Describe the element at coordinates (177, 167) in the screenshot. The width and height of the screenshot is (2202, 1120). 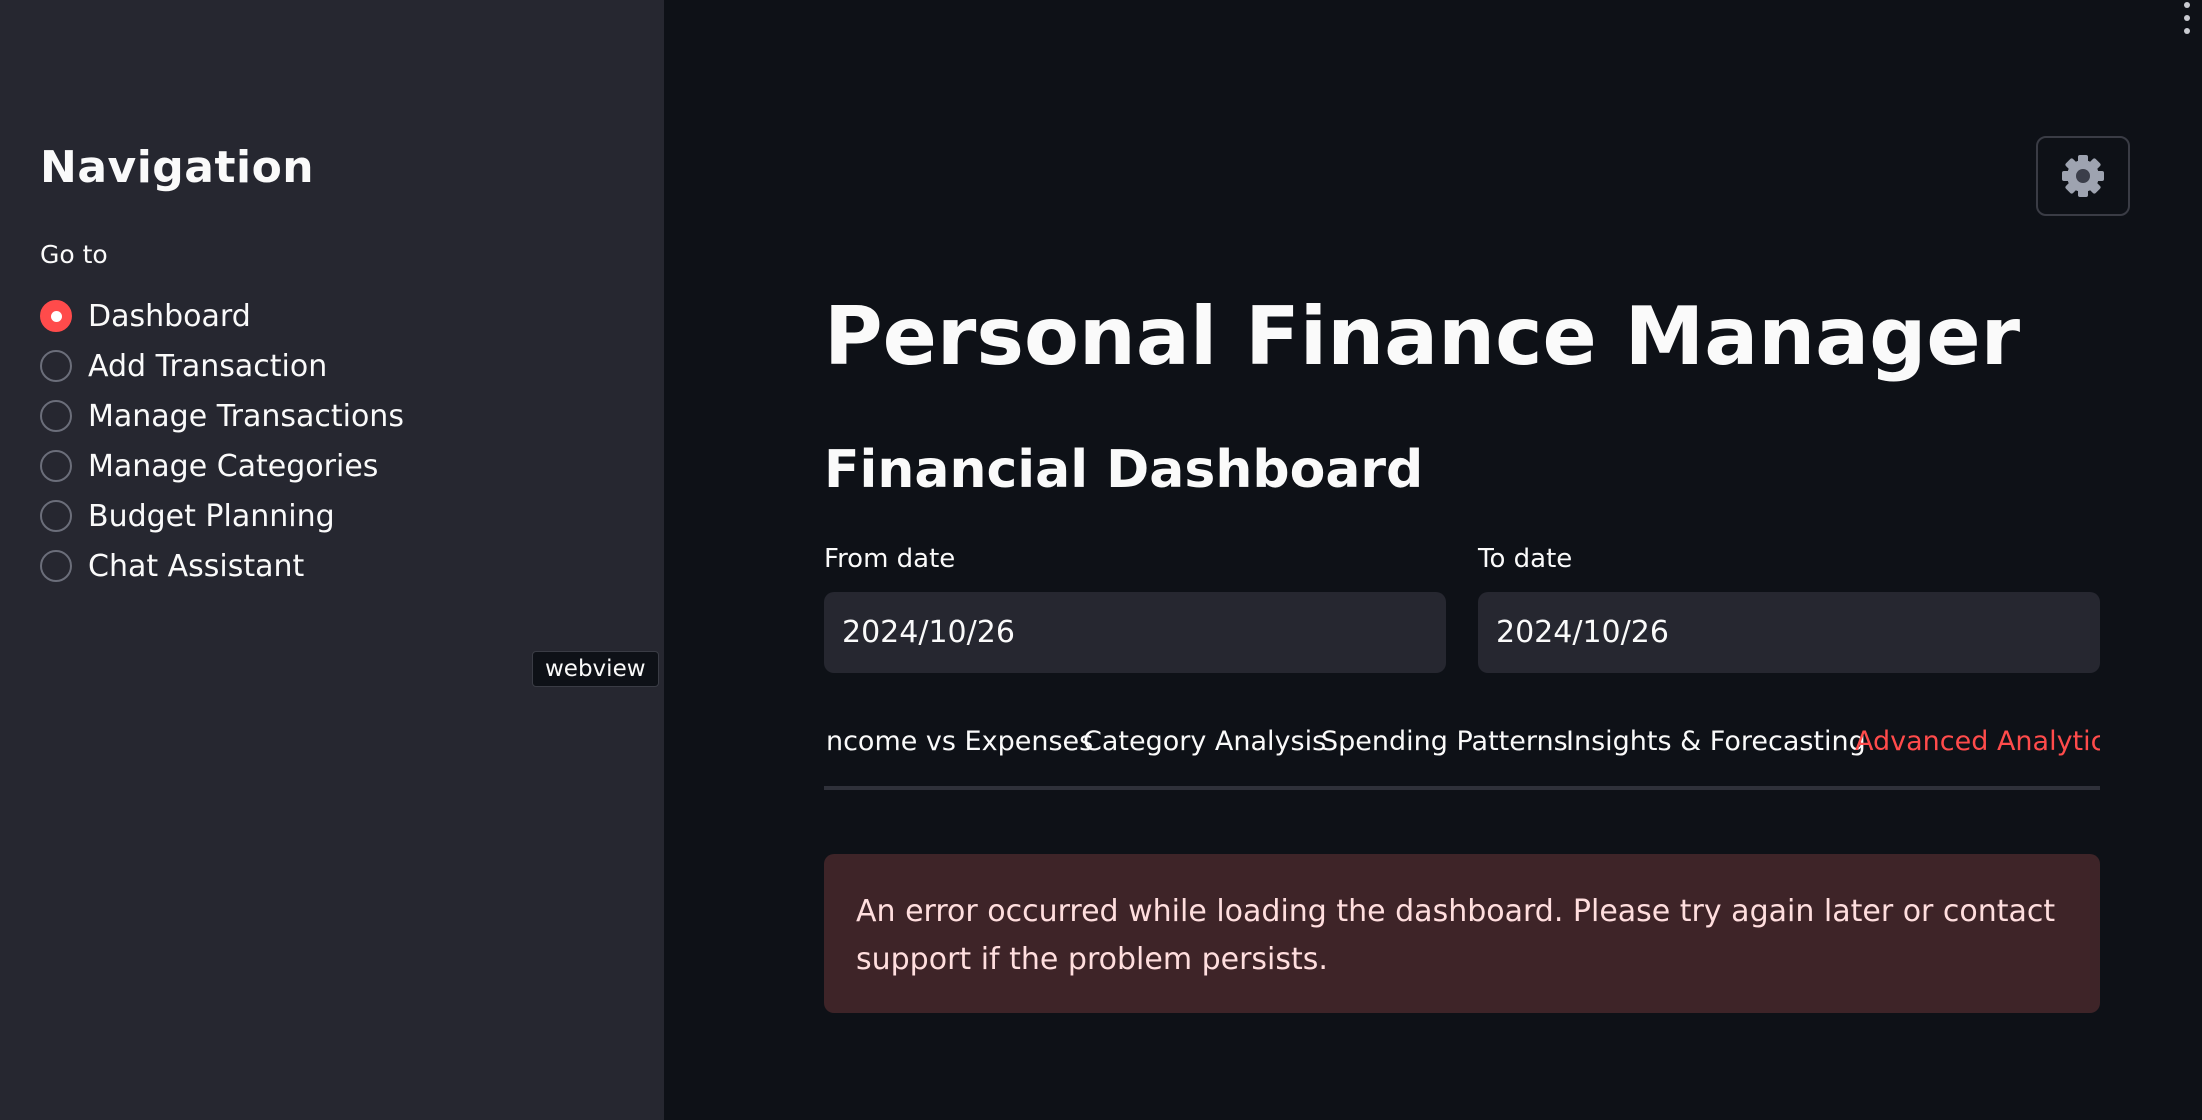
I see `sidebar-title: Navigation` at that location.